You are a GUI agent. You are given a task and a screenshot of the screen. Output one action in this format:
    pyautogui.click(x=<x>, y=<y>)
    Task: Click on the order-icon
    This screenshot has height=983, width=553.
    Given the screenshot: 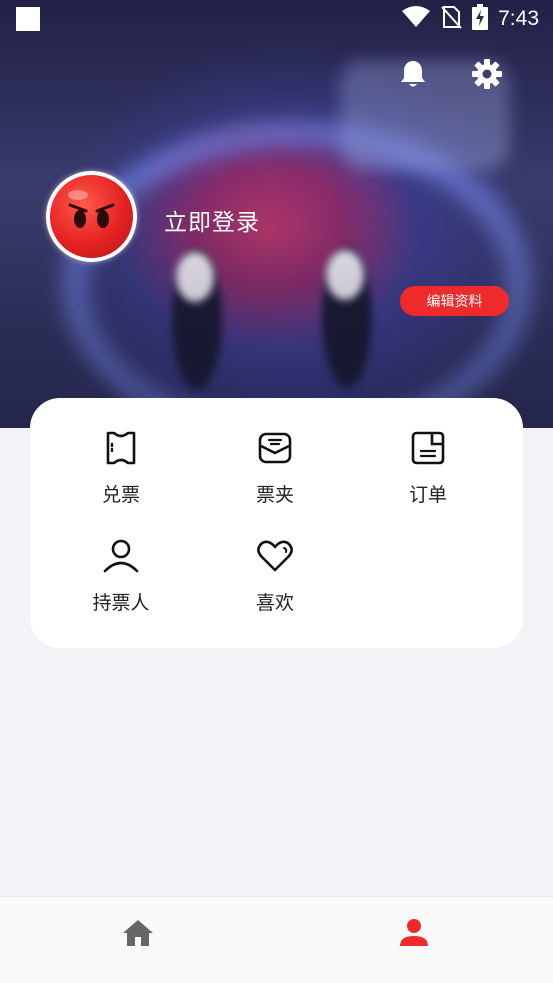 What is the action you would take?
    pyautogui.click(x=428, y=448)
    